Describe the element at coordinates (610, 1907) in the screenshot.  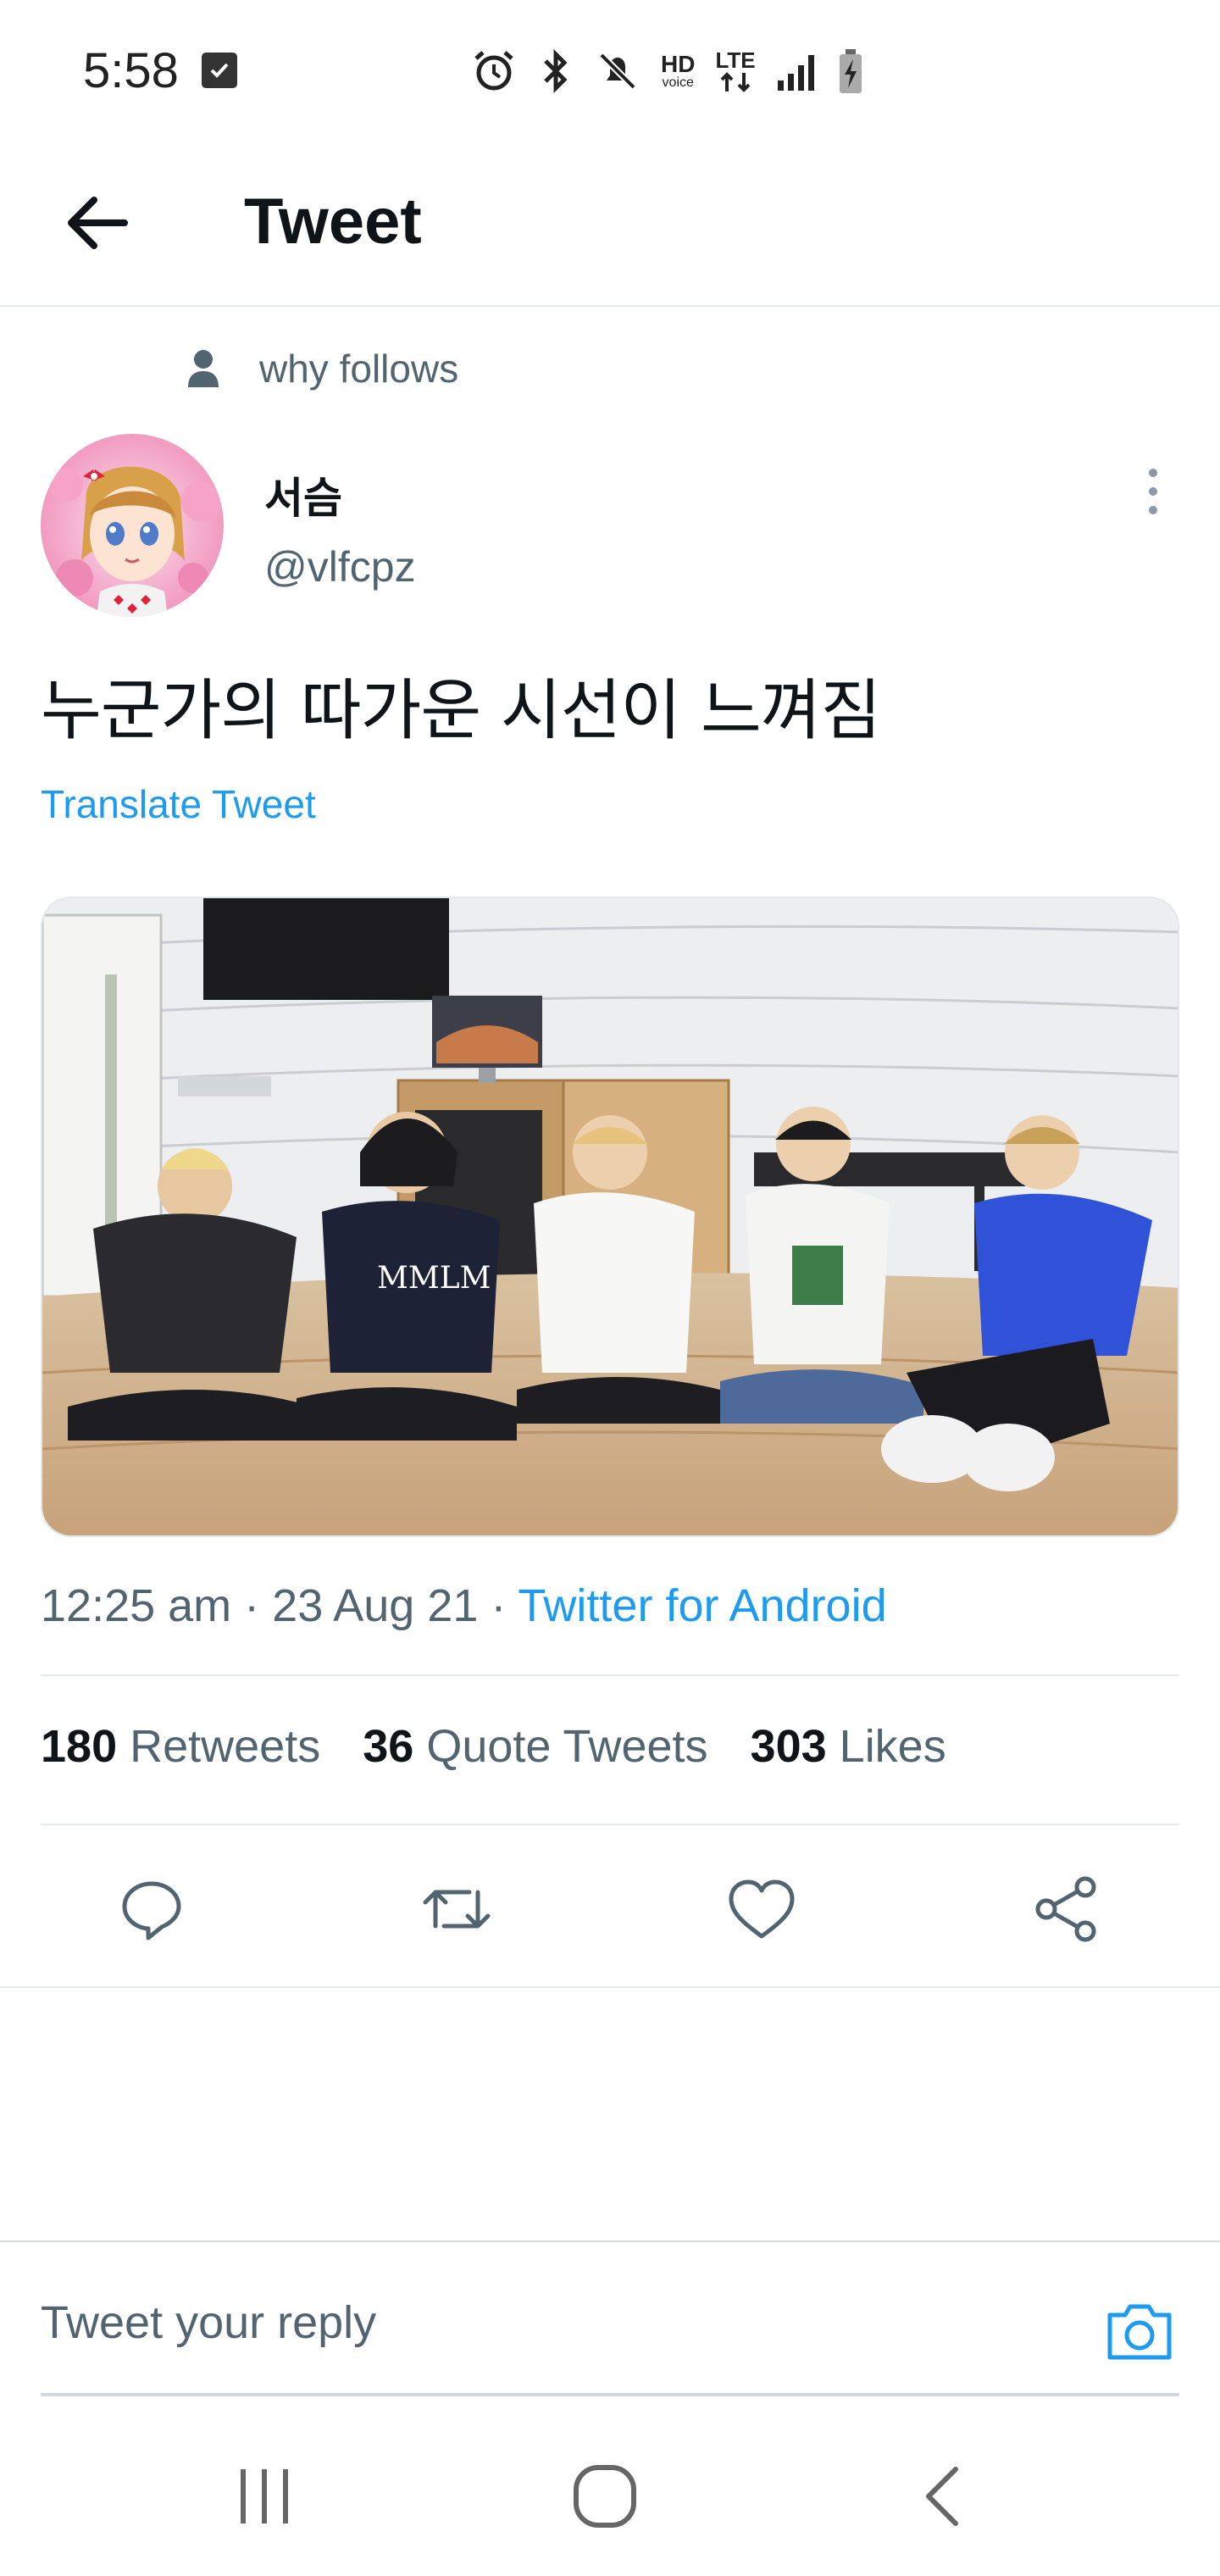
I see `tweet-actions` at that location.